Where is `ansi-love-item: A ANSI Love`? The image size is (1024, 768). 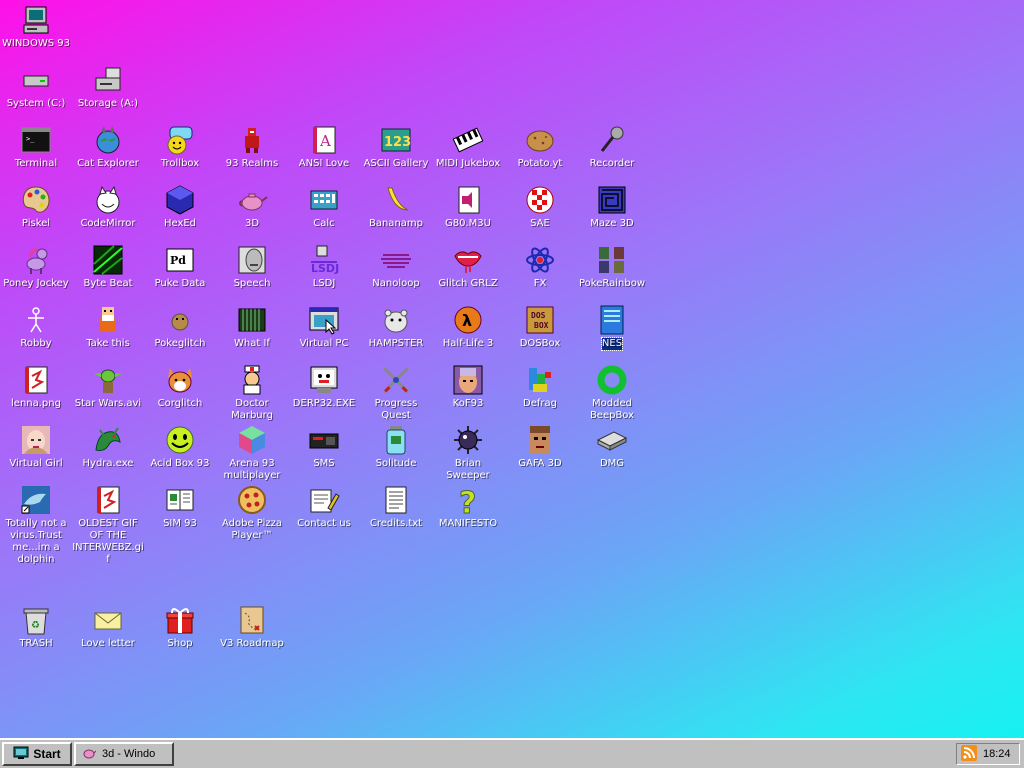 ansi-love-item: A ANSI Love is located at coordinates (324, 153).